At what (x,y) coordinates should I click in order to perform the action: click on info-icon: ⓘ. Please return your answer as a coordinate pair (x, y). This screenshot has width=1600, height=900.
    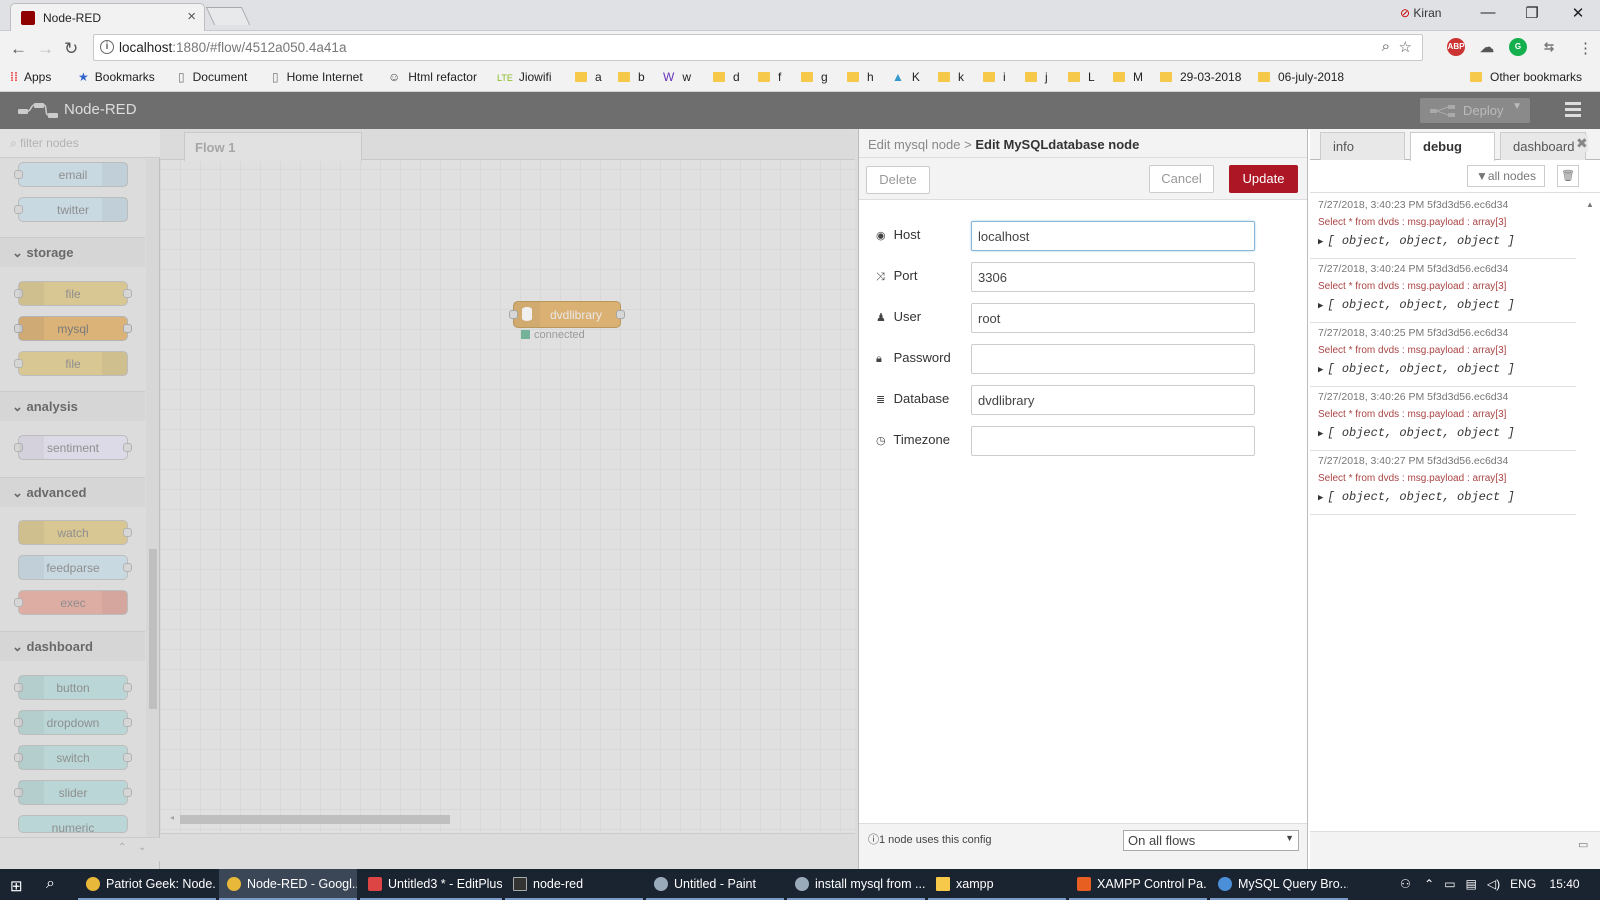
    Looking at the image, I should click on (873, 840).